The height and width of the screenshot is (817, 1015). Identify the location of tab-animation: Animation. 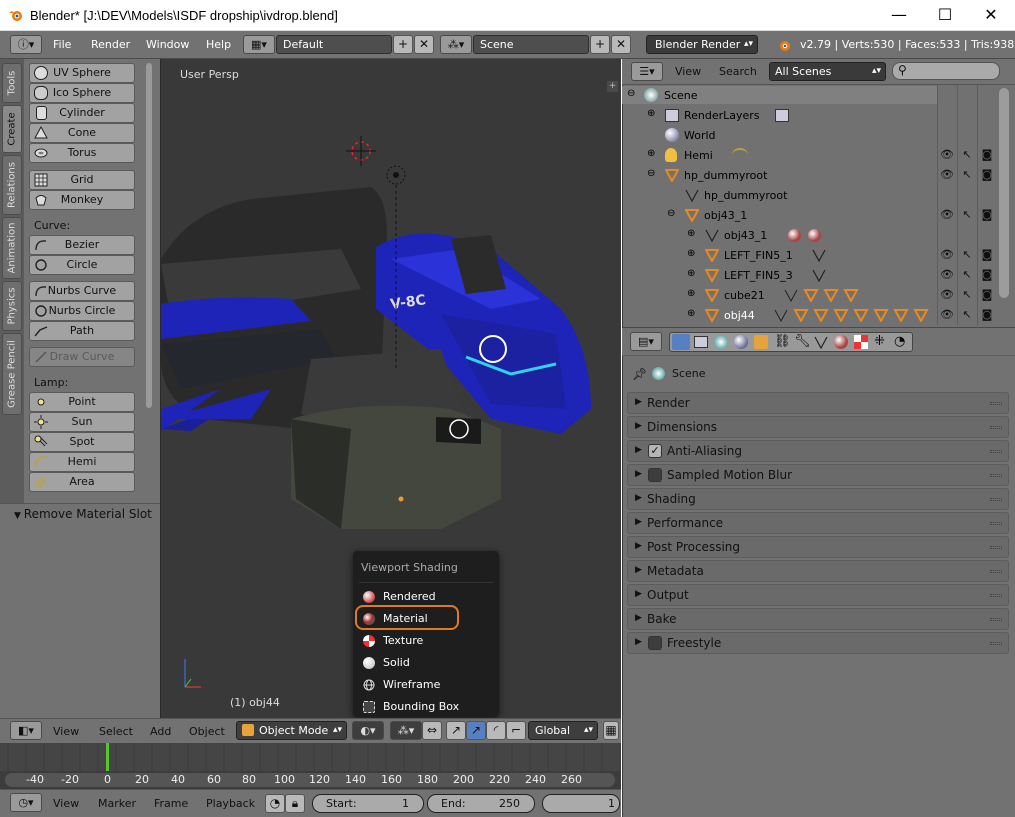
(12, 248).